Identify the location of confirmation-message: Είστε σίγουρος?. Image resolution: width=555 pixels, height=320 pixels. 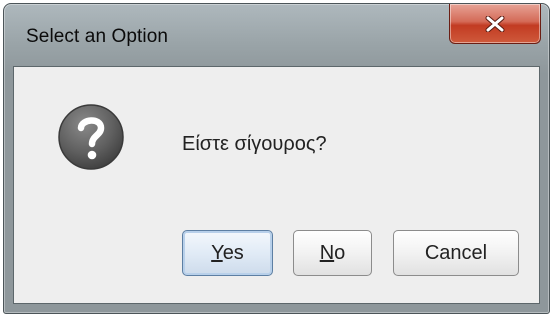
(254, 144).